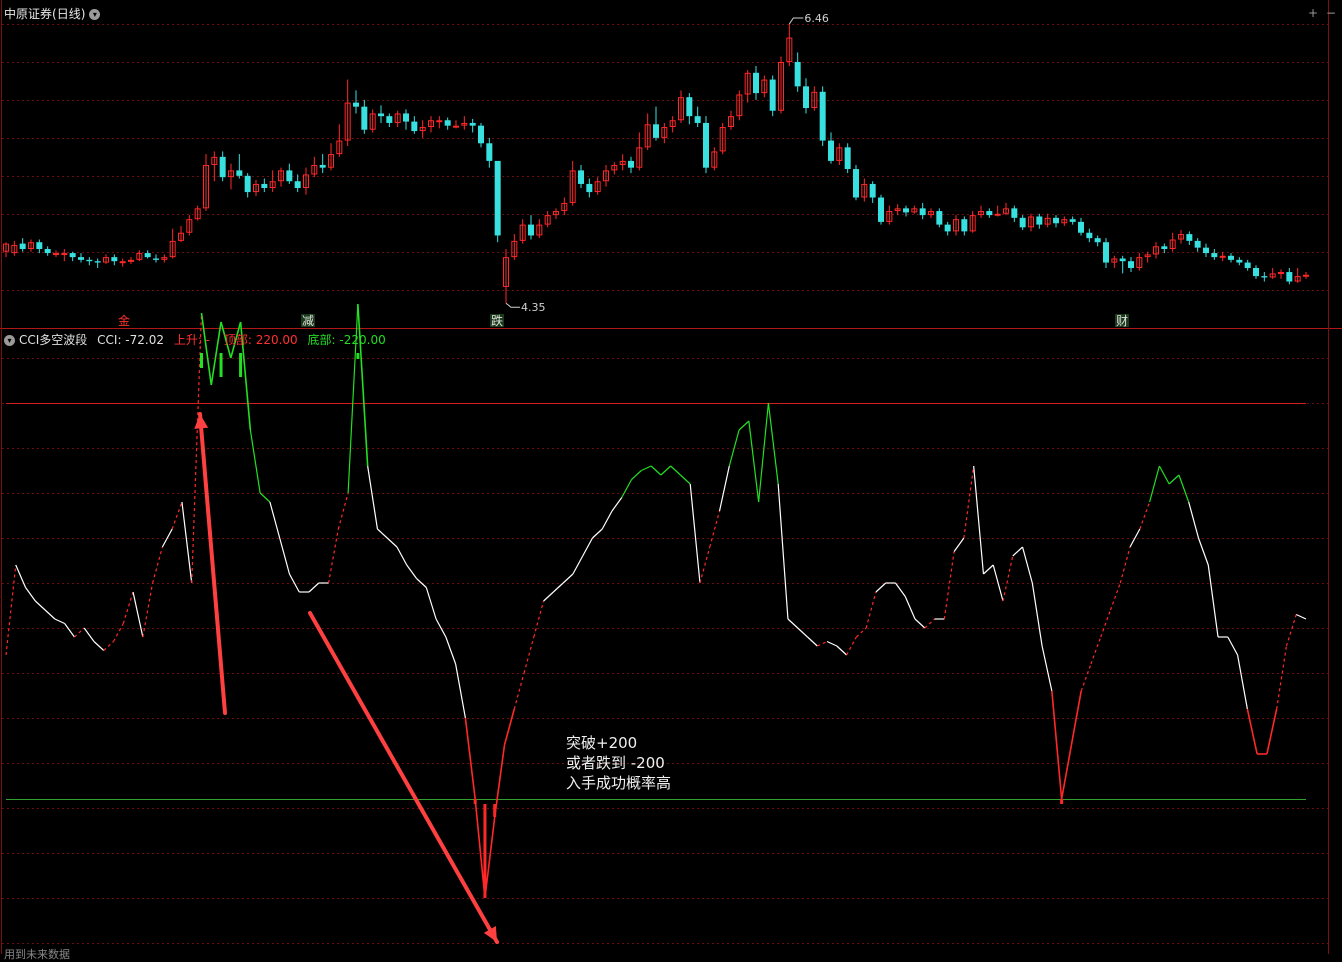 This screenshot has width=1342, height=962. Describe the element at coordinates (201, 421) in the screenshot. I see `arrow-to-top-signal-head` at that location.